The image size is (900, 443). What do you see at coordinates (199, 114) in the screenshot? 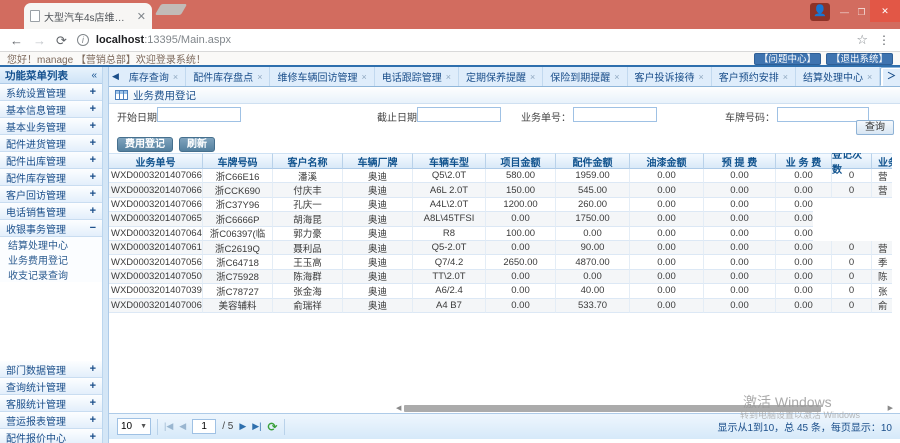
I see `start-date-input` at bounding box center [199, 114].